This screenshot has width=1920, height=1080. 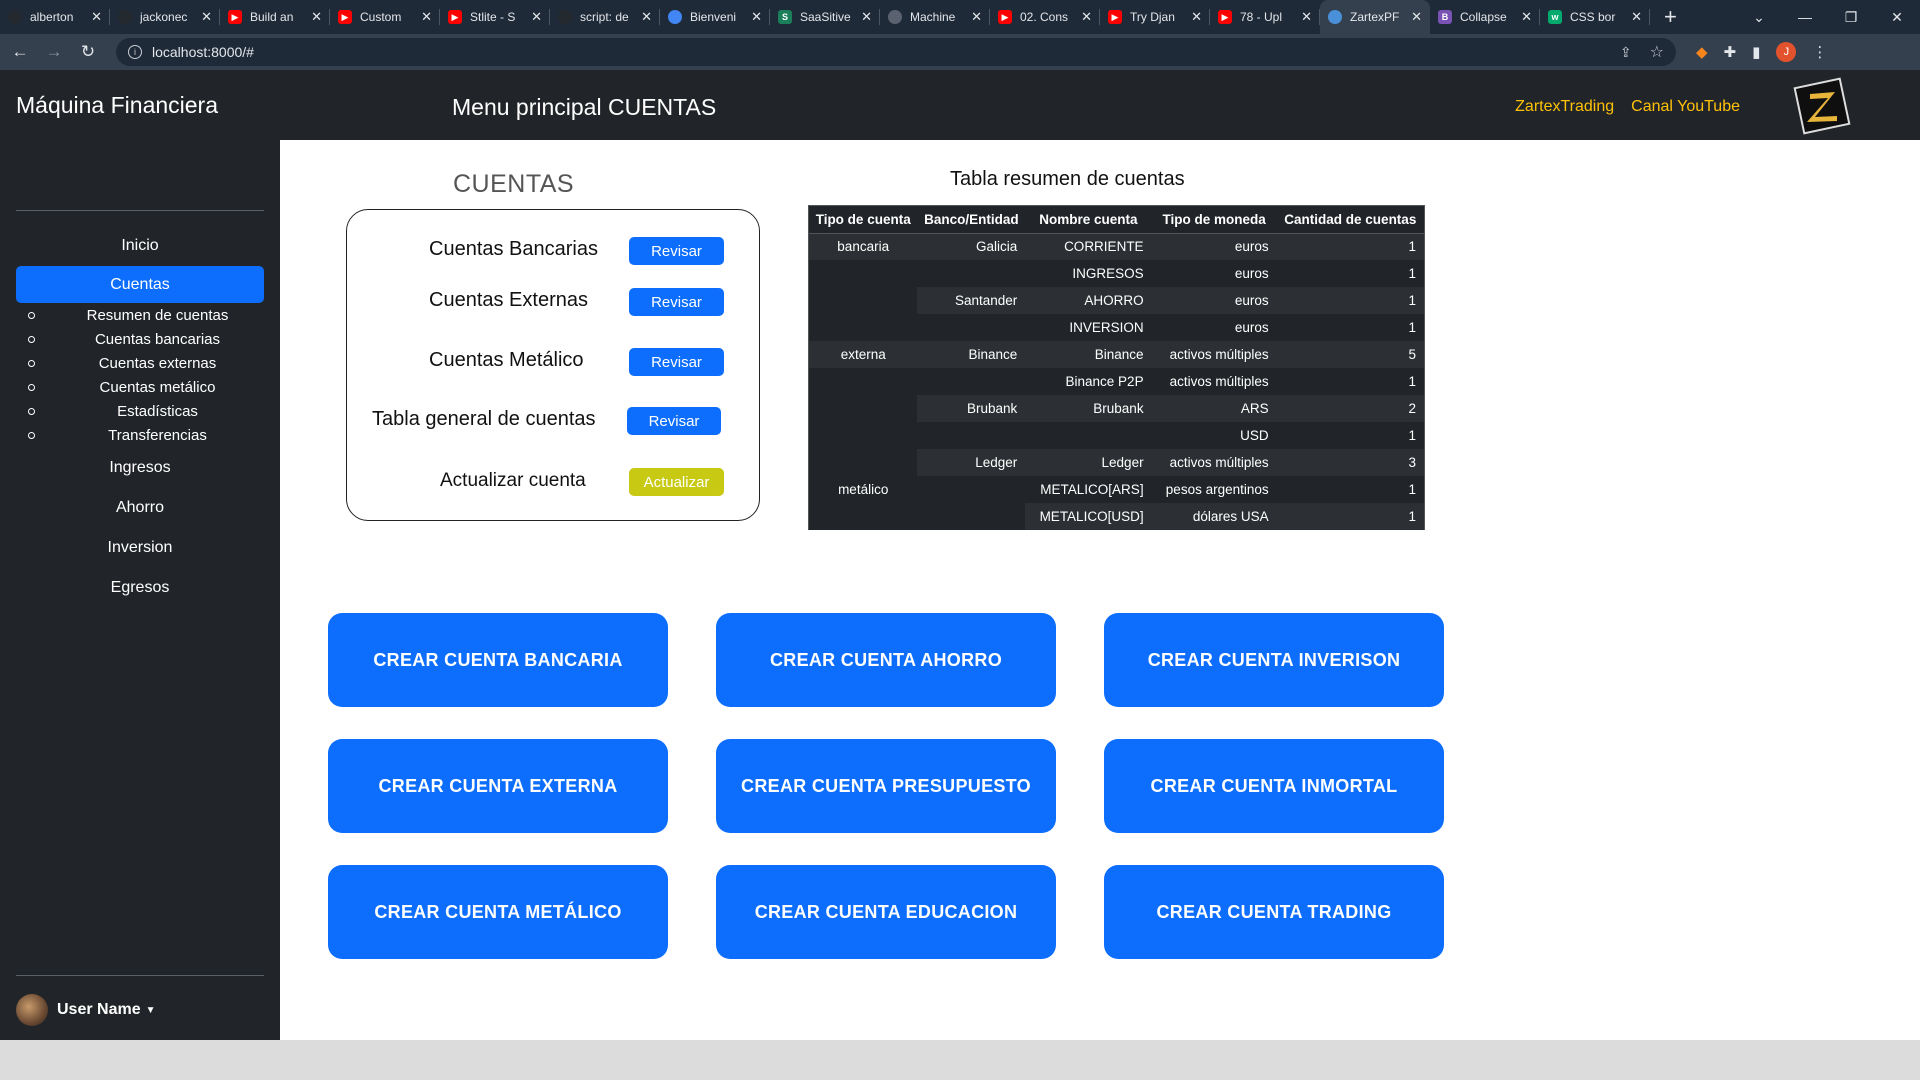 What do you see at coordinates (1116, 408) in the screenshot?
I see `table-row: Brubank Brubank ARS 2` at bounding box center [1116, 408].